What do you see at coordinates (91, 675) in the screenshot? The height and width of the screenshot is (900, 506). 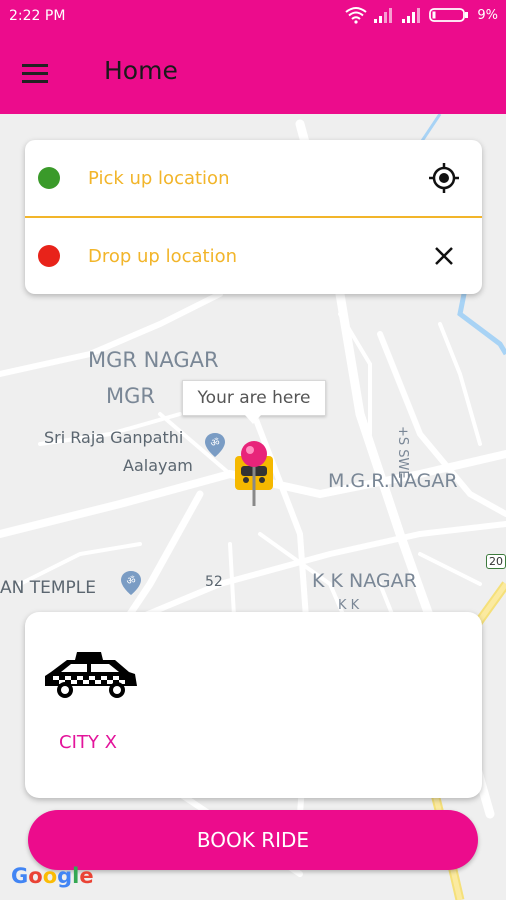 I see `taxi-icon` at bounding box center [91, 675].